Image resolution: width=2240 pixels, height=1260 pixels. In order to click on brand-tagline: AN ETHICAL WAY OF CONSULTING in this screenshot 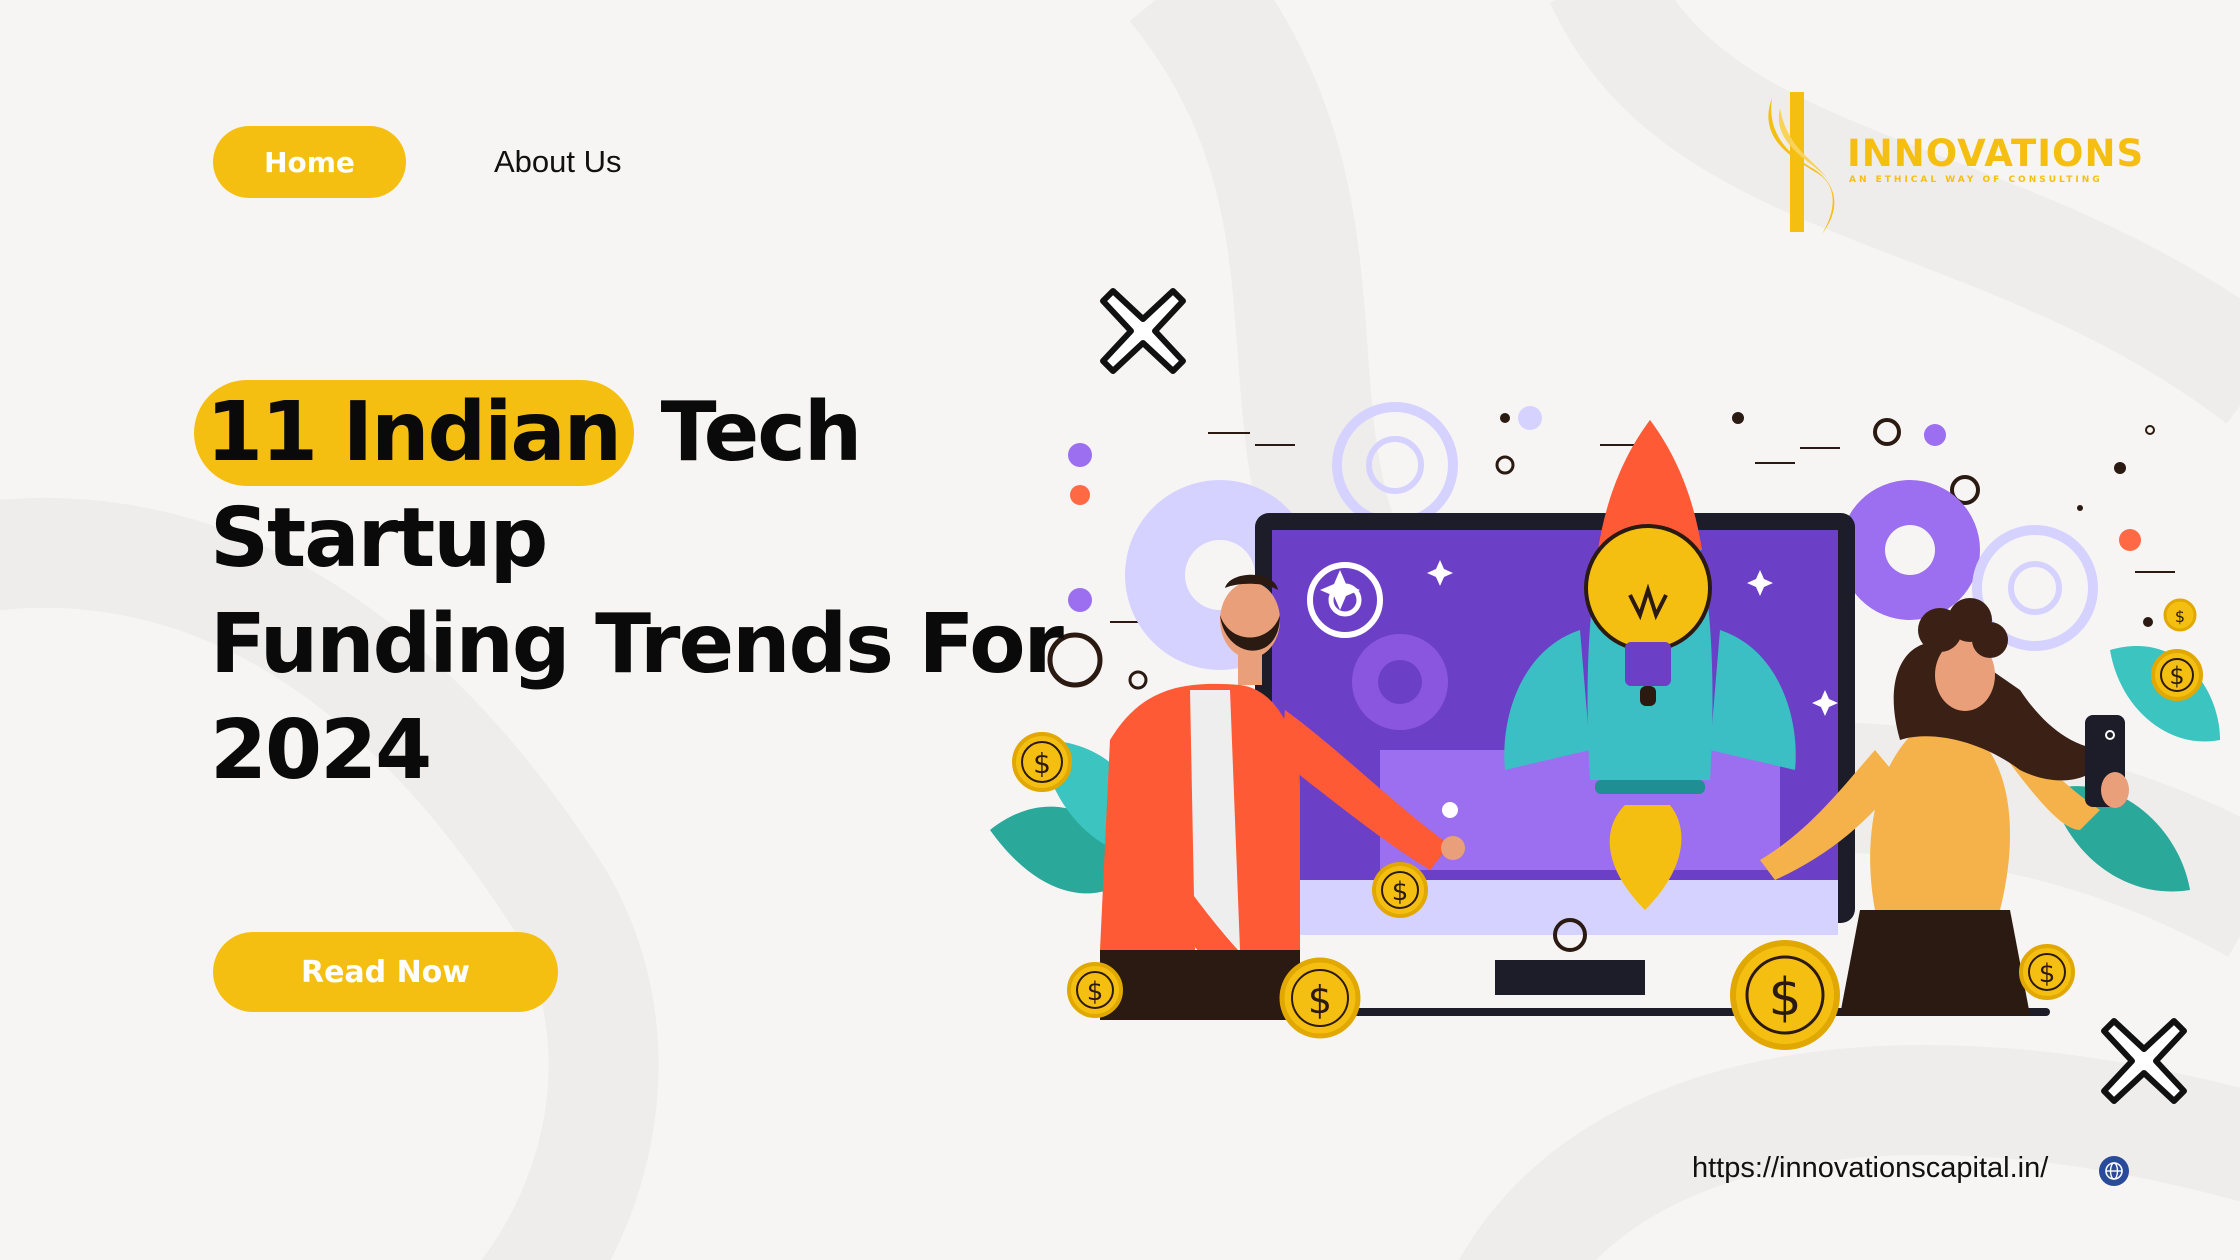, I will do `click(1976, 180)`.